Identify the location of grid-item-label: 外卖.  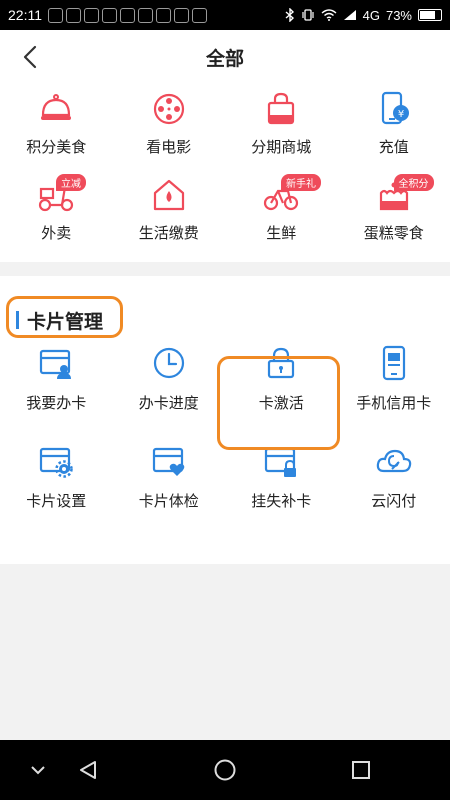
(56, 233).